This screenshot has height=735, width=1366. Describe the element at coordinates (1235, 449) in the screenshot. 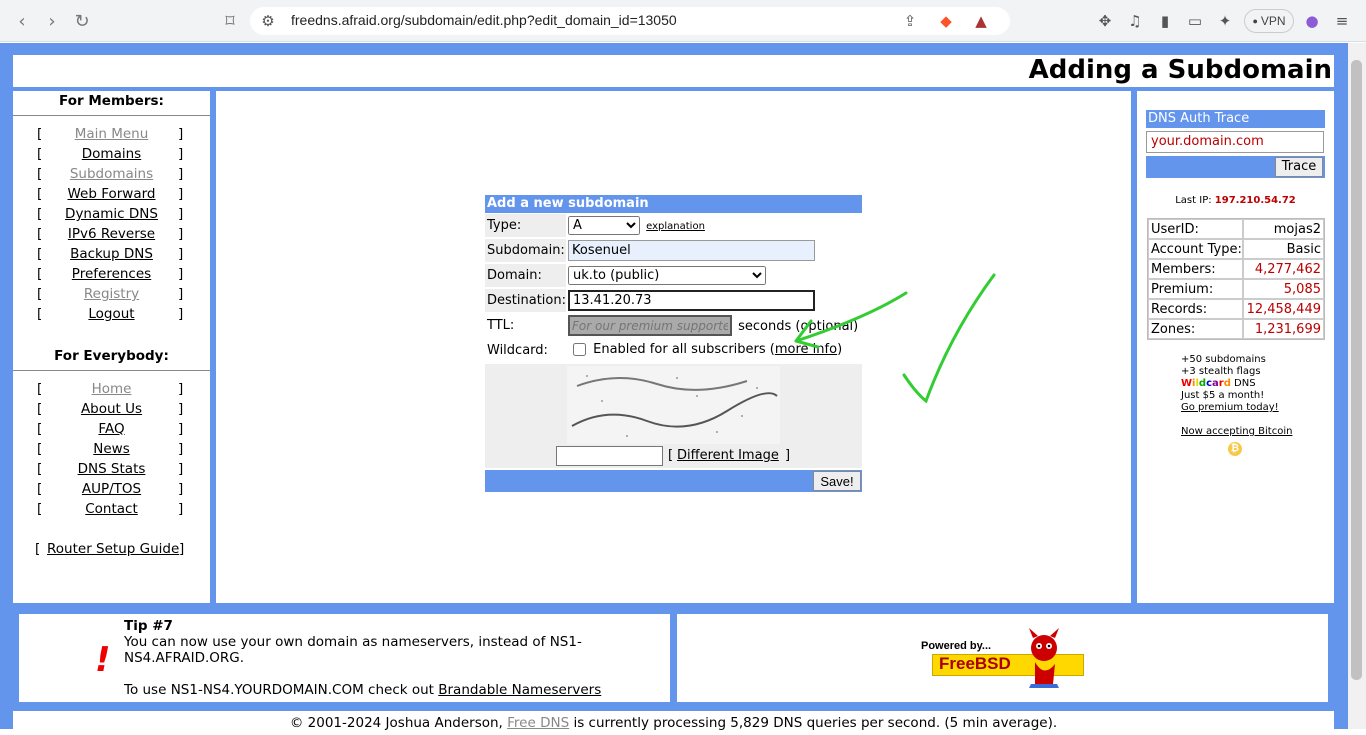

I see `bitcoin-icon: ₿` at that location.